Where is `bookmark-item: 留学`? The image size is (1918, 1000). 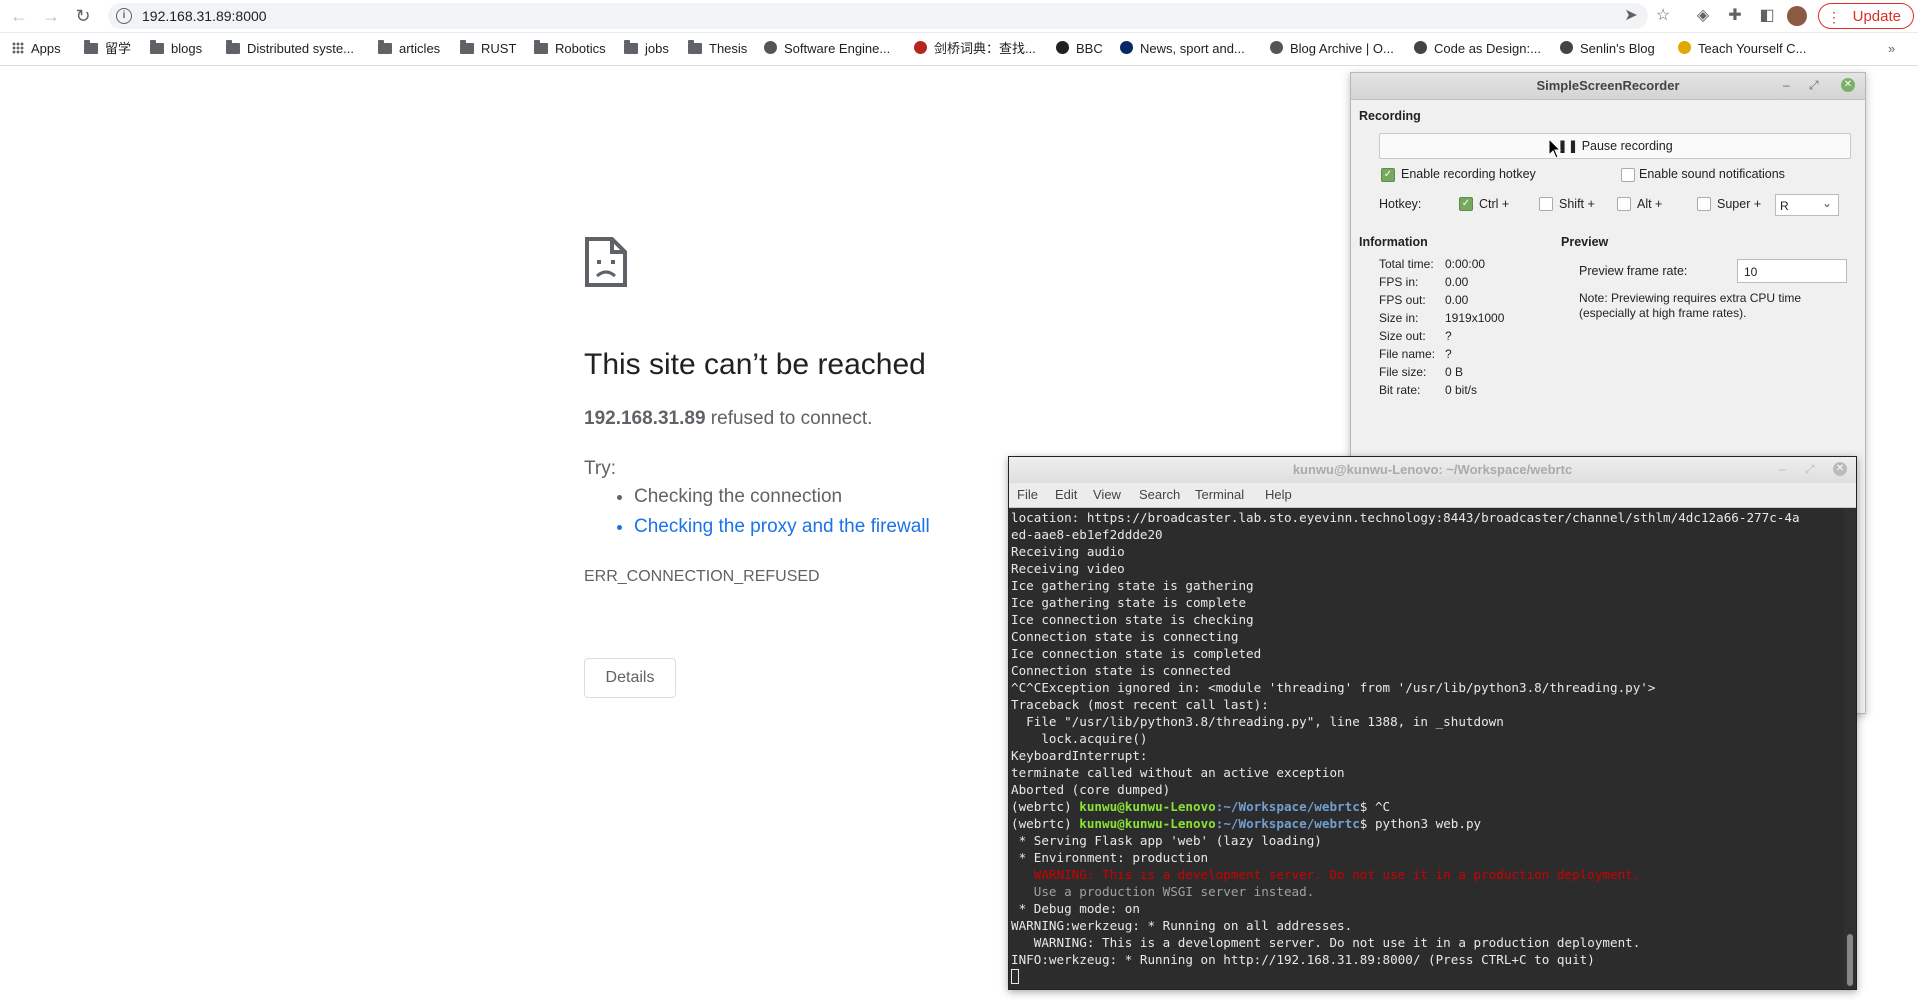
bookmark-item: 留学 is located at coordinates (107, 49).